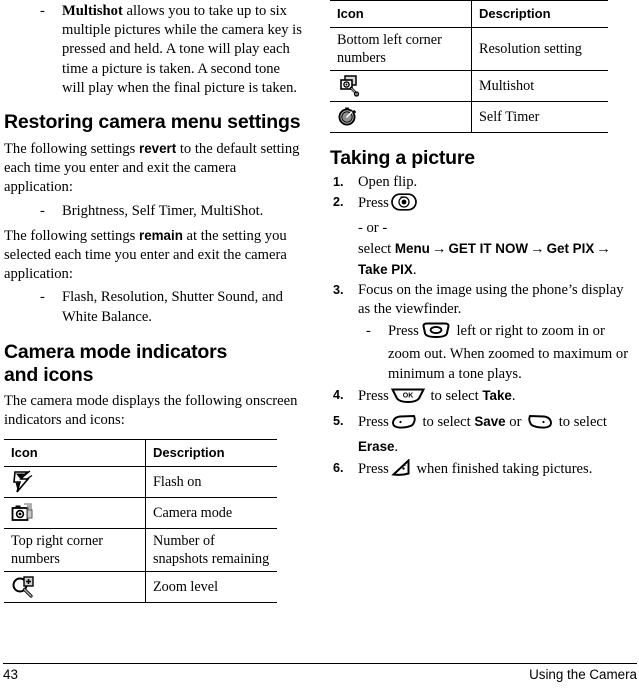 The image size is (639, 690). I want to click on step-4: 4. Press OK to select Take., so click(484, 398).